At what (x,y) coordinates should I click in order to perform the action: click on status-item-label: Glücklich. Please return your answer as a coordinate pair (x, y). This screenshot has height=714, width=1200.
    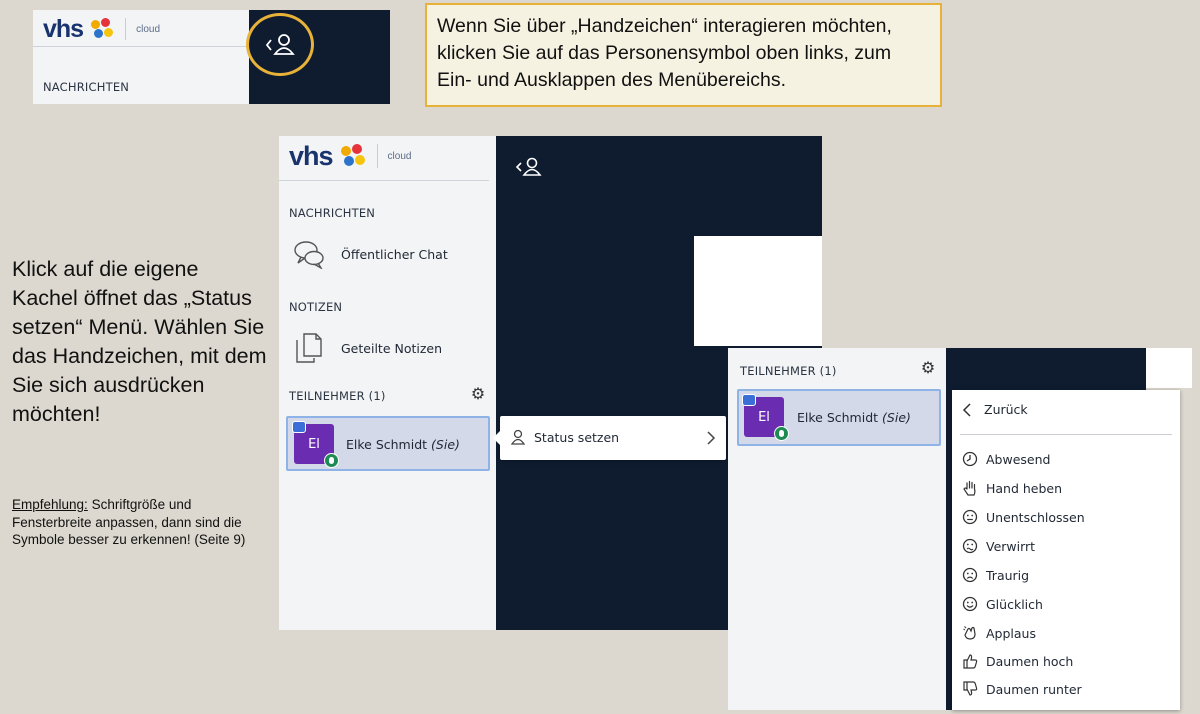
    Looking at the image, I should click on (1014, 604).